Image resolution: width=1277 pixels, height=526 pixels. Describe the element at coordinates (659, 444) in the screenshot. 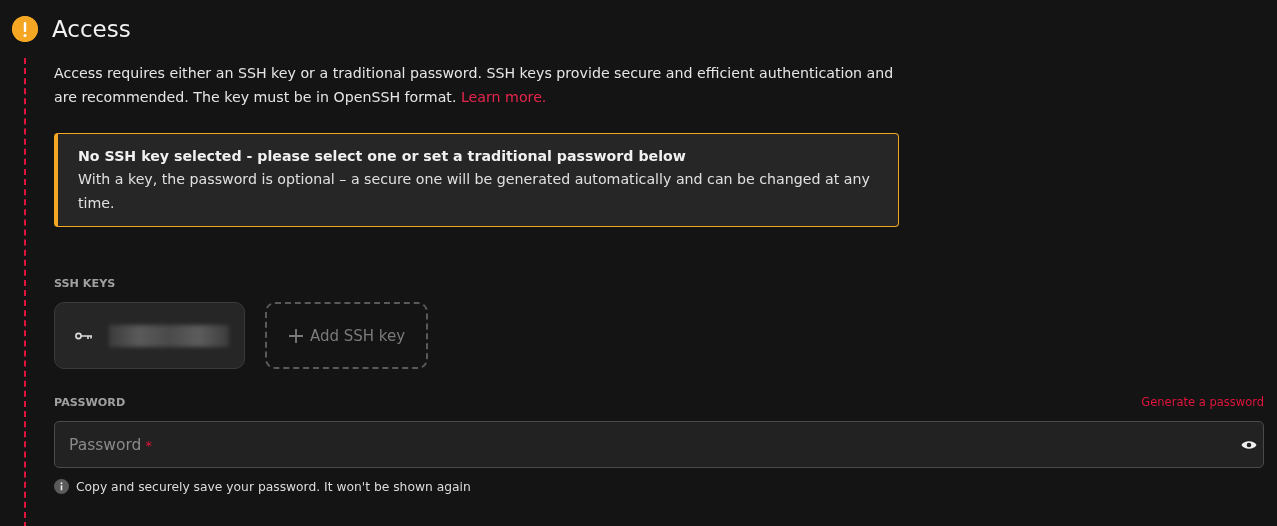

I see `password-field: Password *` at that location.